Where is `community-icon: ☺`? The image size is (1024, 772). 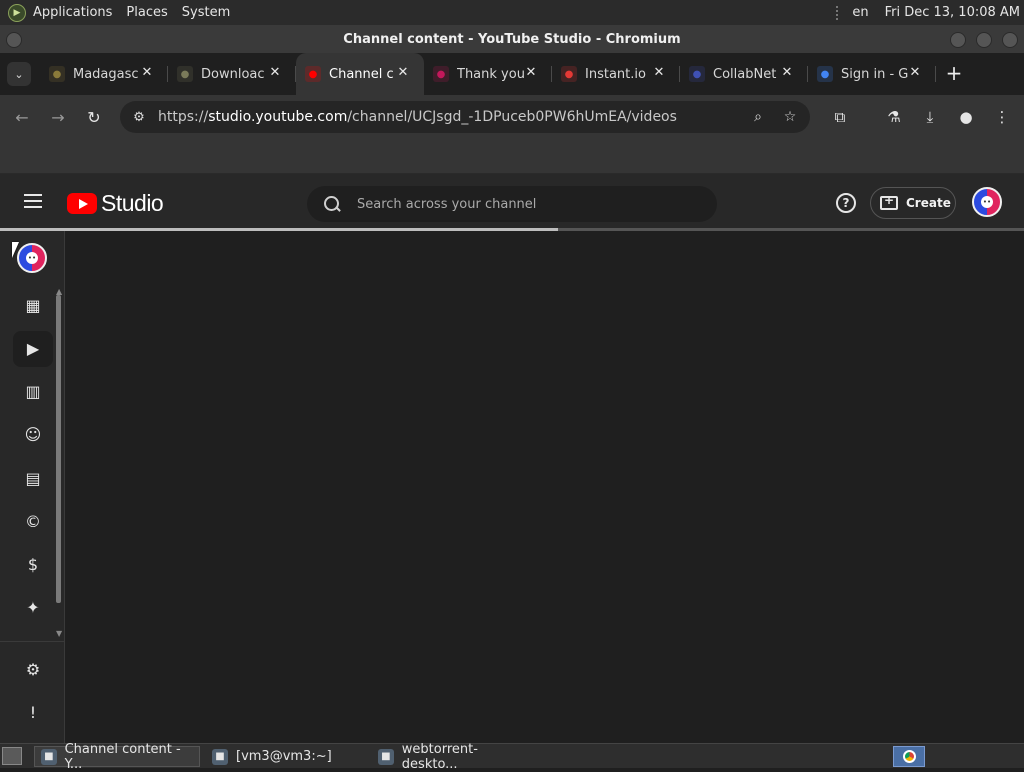
community-icon: ☺ is located at coordinates (33, 434).